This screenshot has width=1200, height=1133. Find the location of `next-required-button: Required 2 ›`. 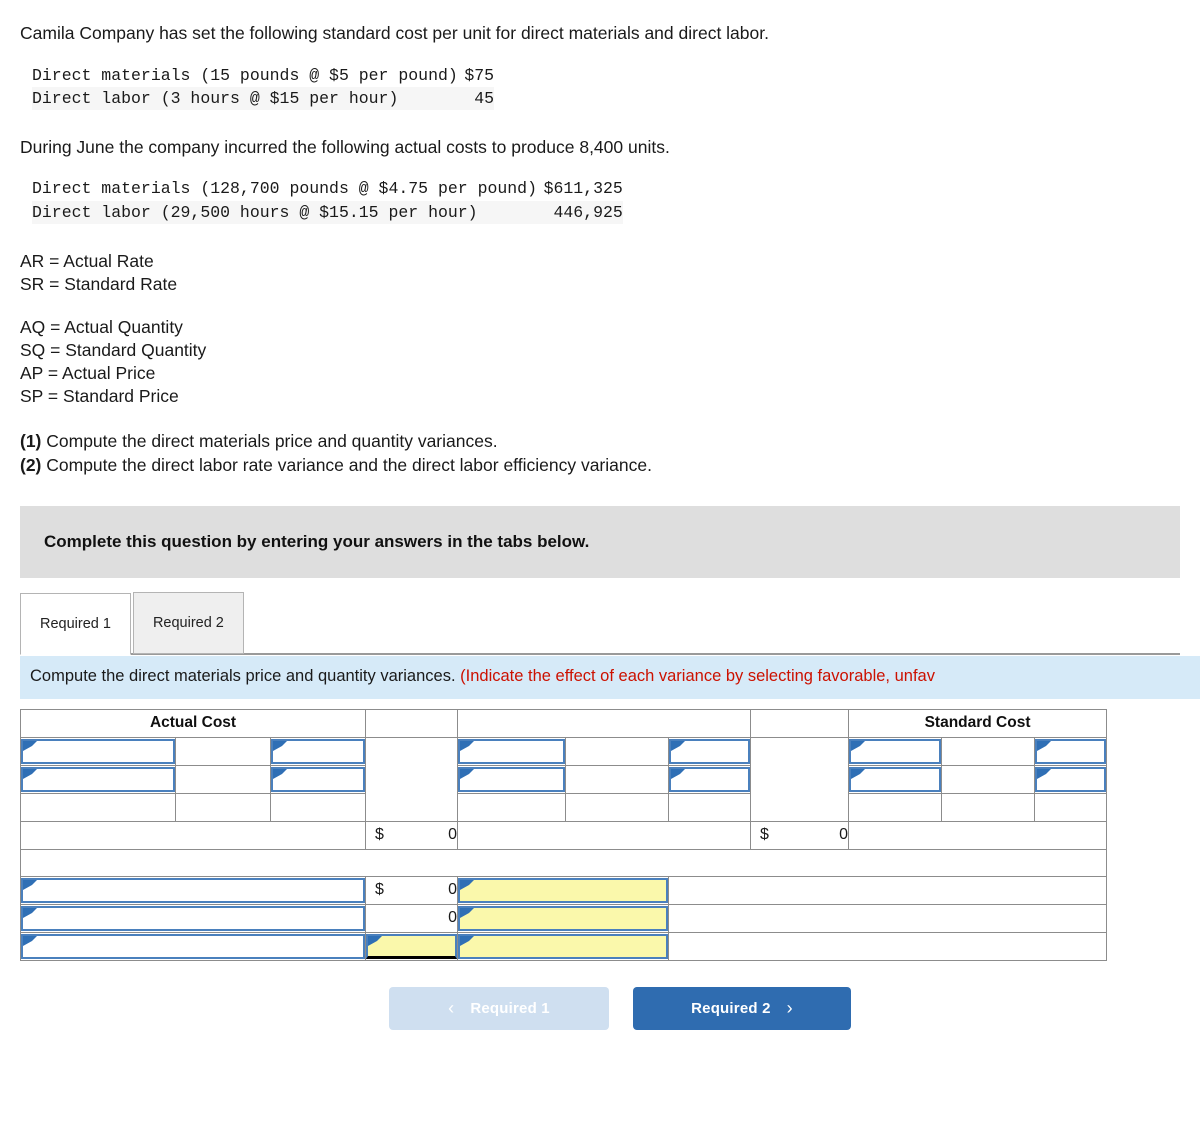

next-required-button: Required 2 › is located at coordinates (742, 1008).